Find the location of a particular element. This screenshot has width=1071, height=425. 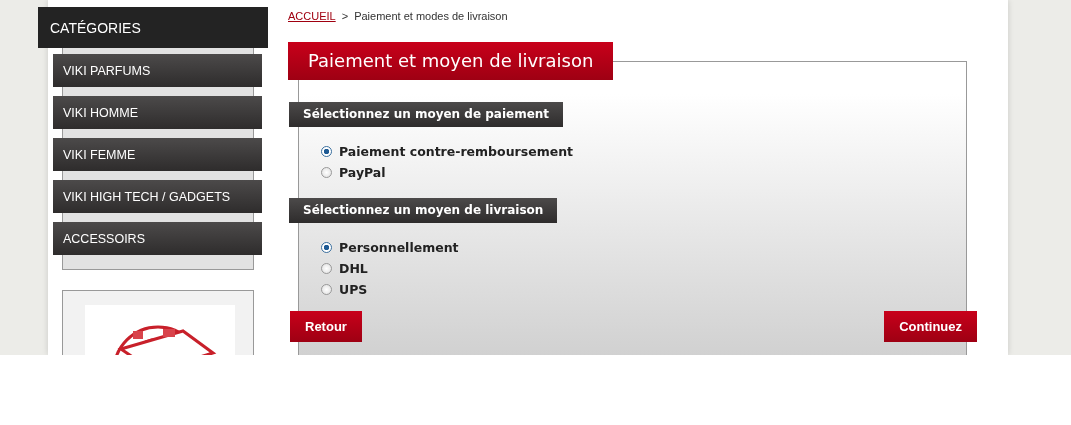

breadcrumb-current: Paiement et modes de livraison is located at coordinates (431, 16).